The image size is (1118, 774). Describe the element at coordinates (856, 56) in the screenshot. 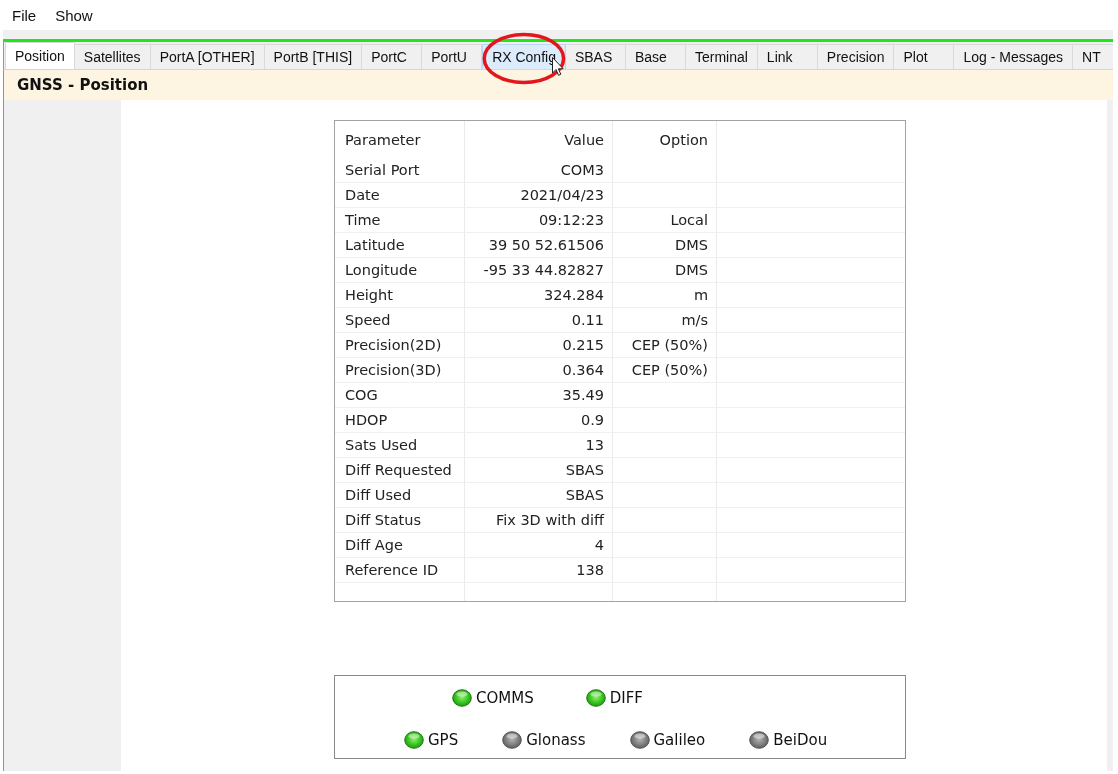

I see `tab: Precision` at that location.